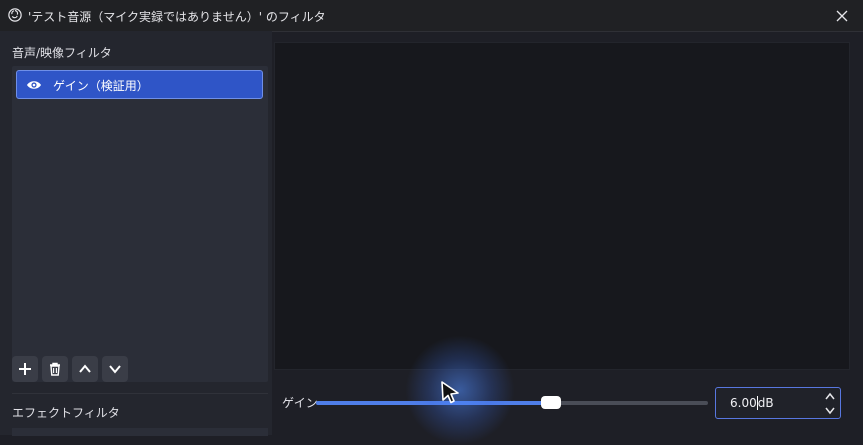 This screenshot has width=863, height=445. Describe the element at coordinates (140, 393) in the screenshot. I see `section-divider` at that location.